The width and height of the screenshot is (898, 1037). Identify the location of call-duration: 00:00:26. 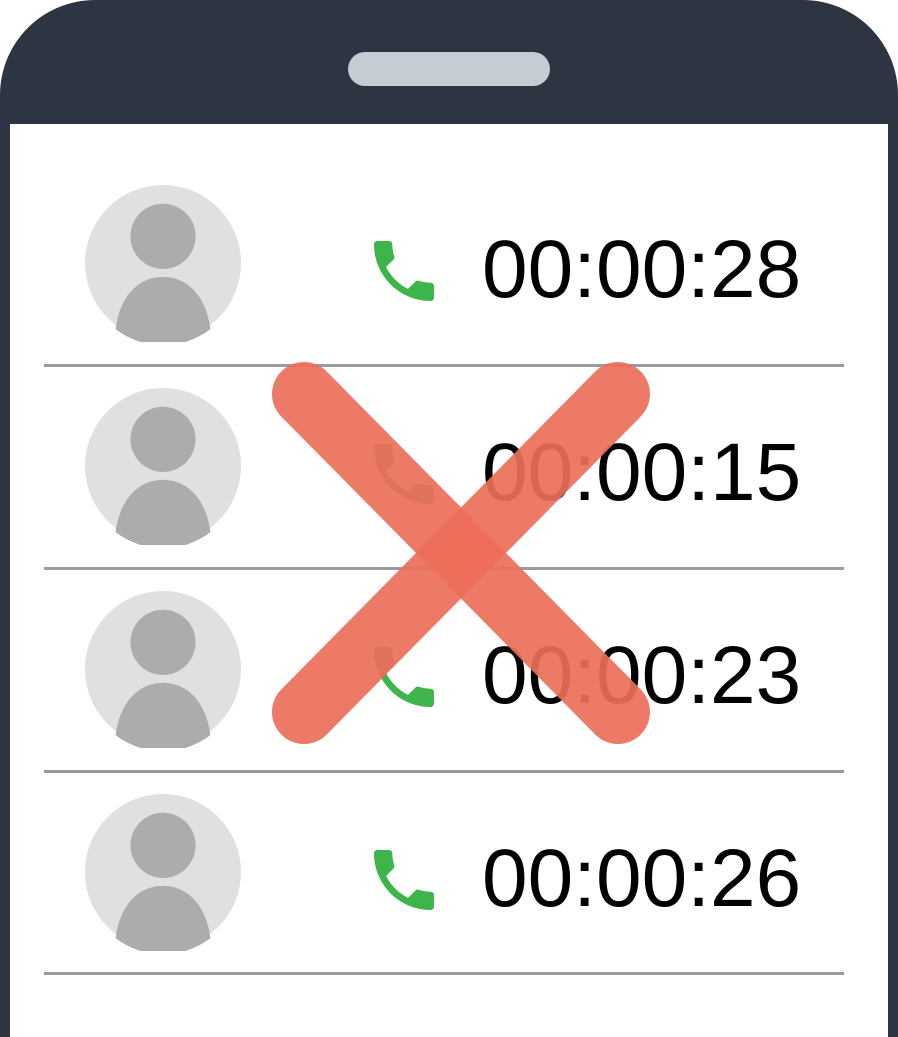
(642, 878).